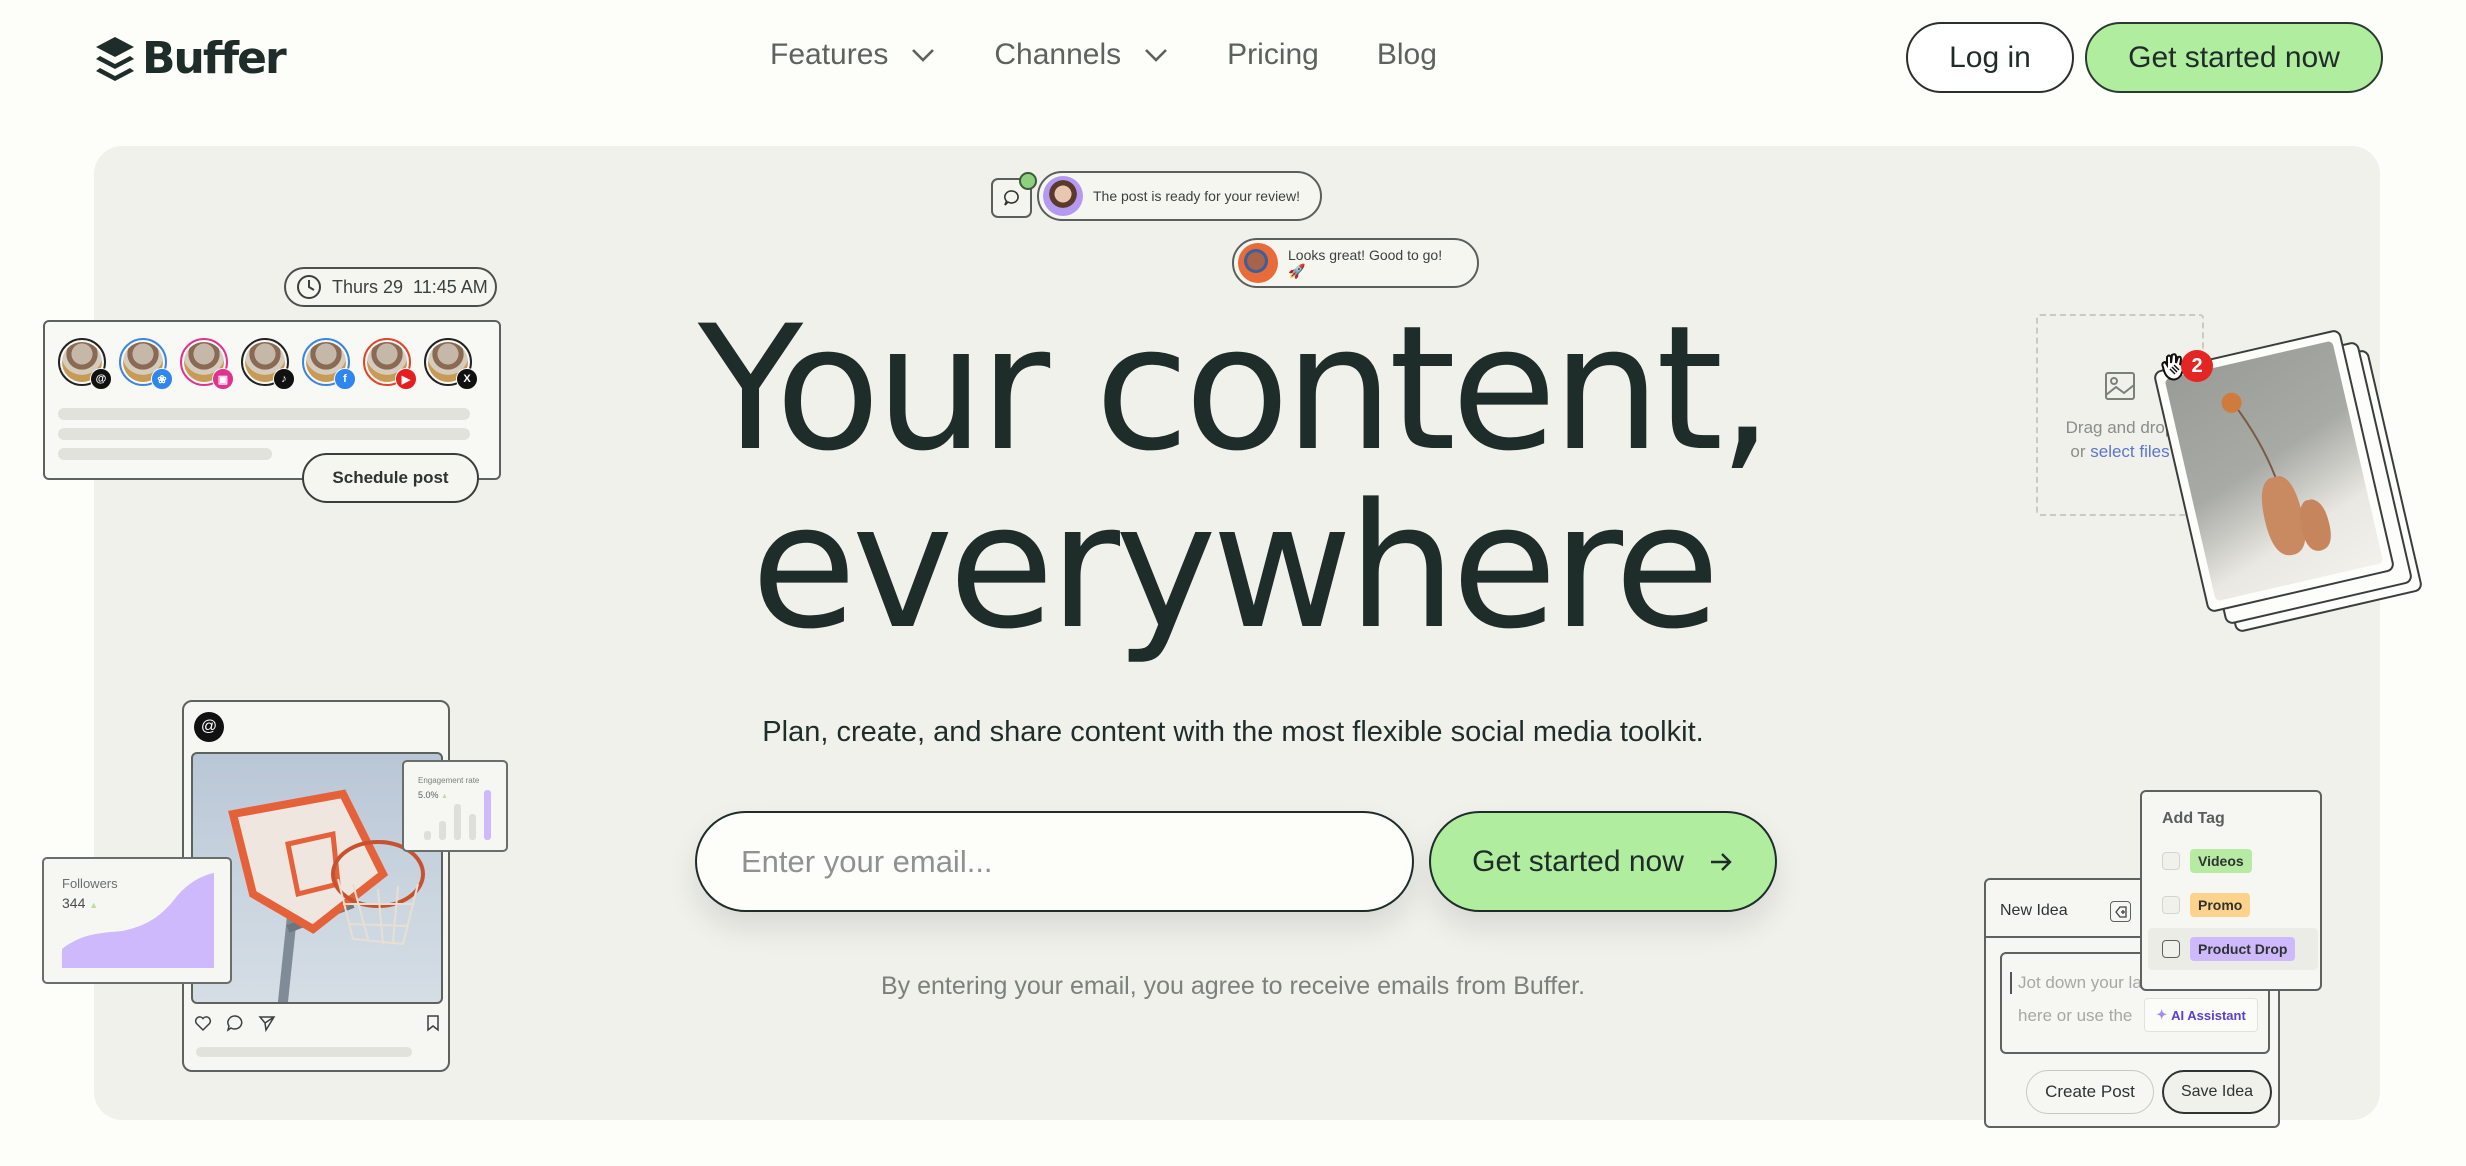 The height and width of the screenshot is (1166, 2466). Describe the element at coordinates (90, 883) in the screenshot. I see `followers-title: Followers` at that location.